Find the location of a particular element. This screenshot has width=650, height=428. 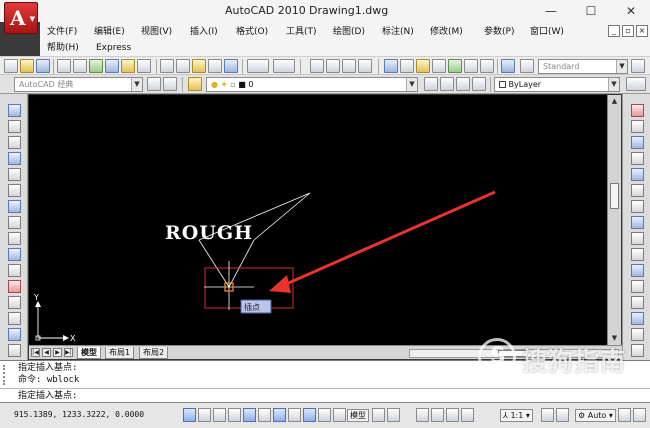

grip-handle is located at coordinates (7, 375).